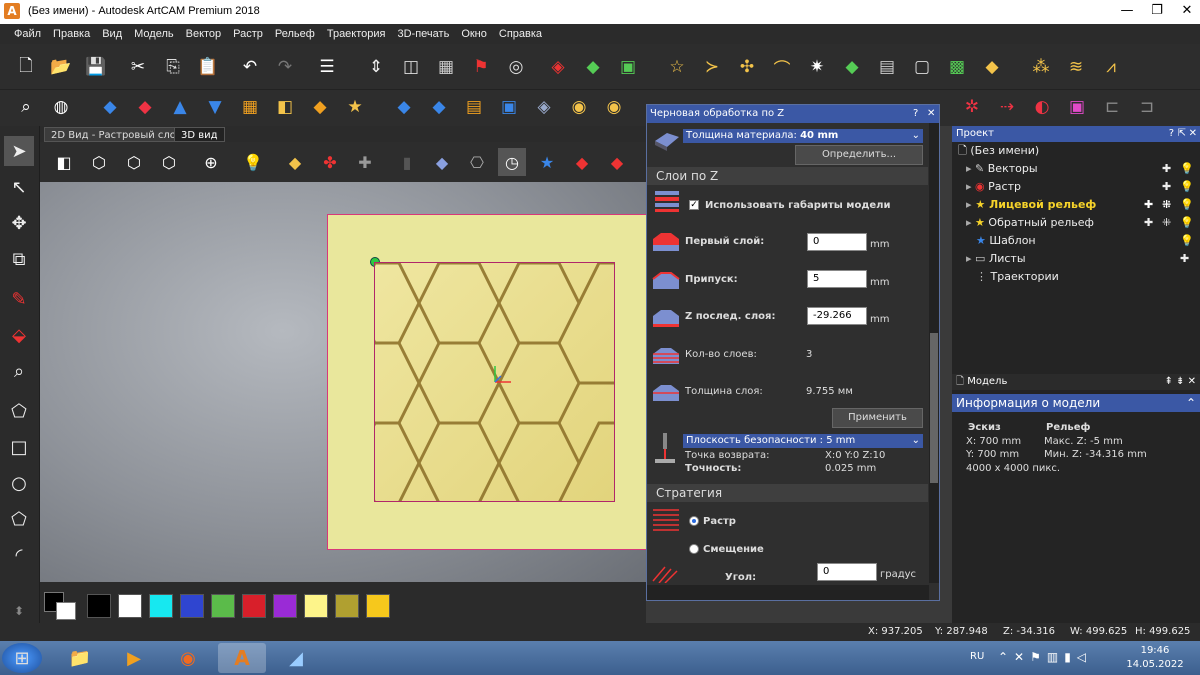  Describe the element at coordinates (320, 107) in the screenshot. I see `dots-relief-icon: ◆` at that location.